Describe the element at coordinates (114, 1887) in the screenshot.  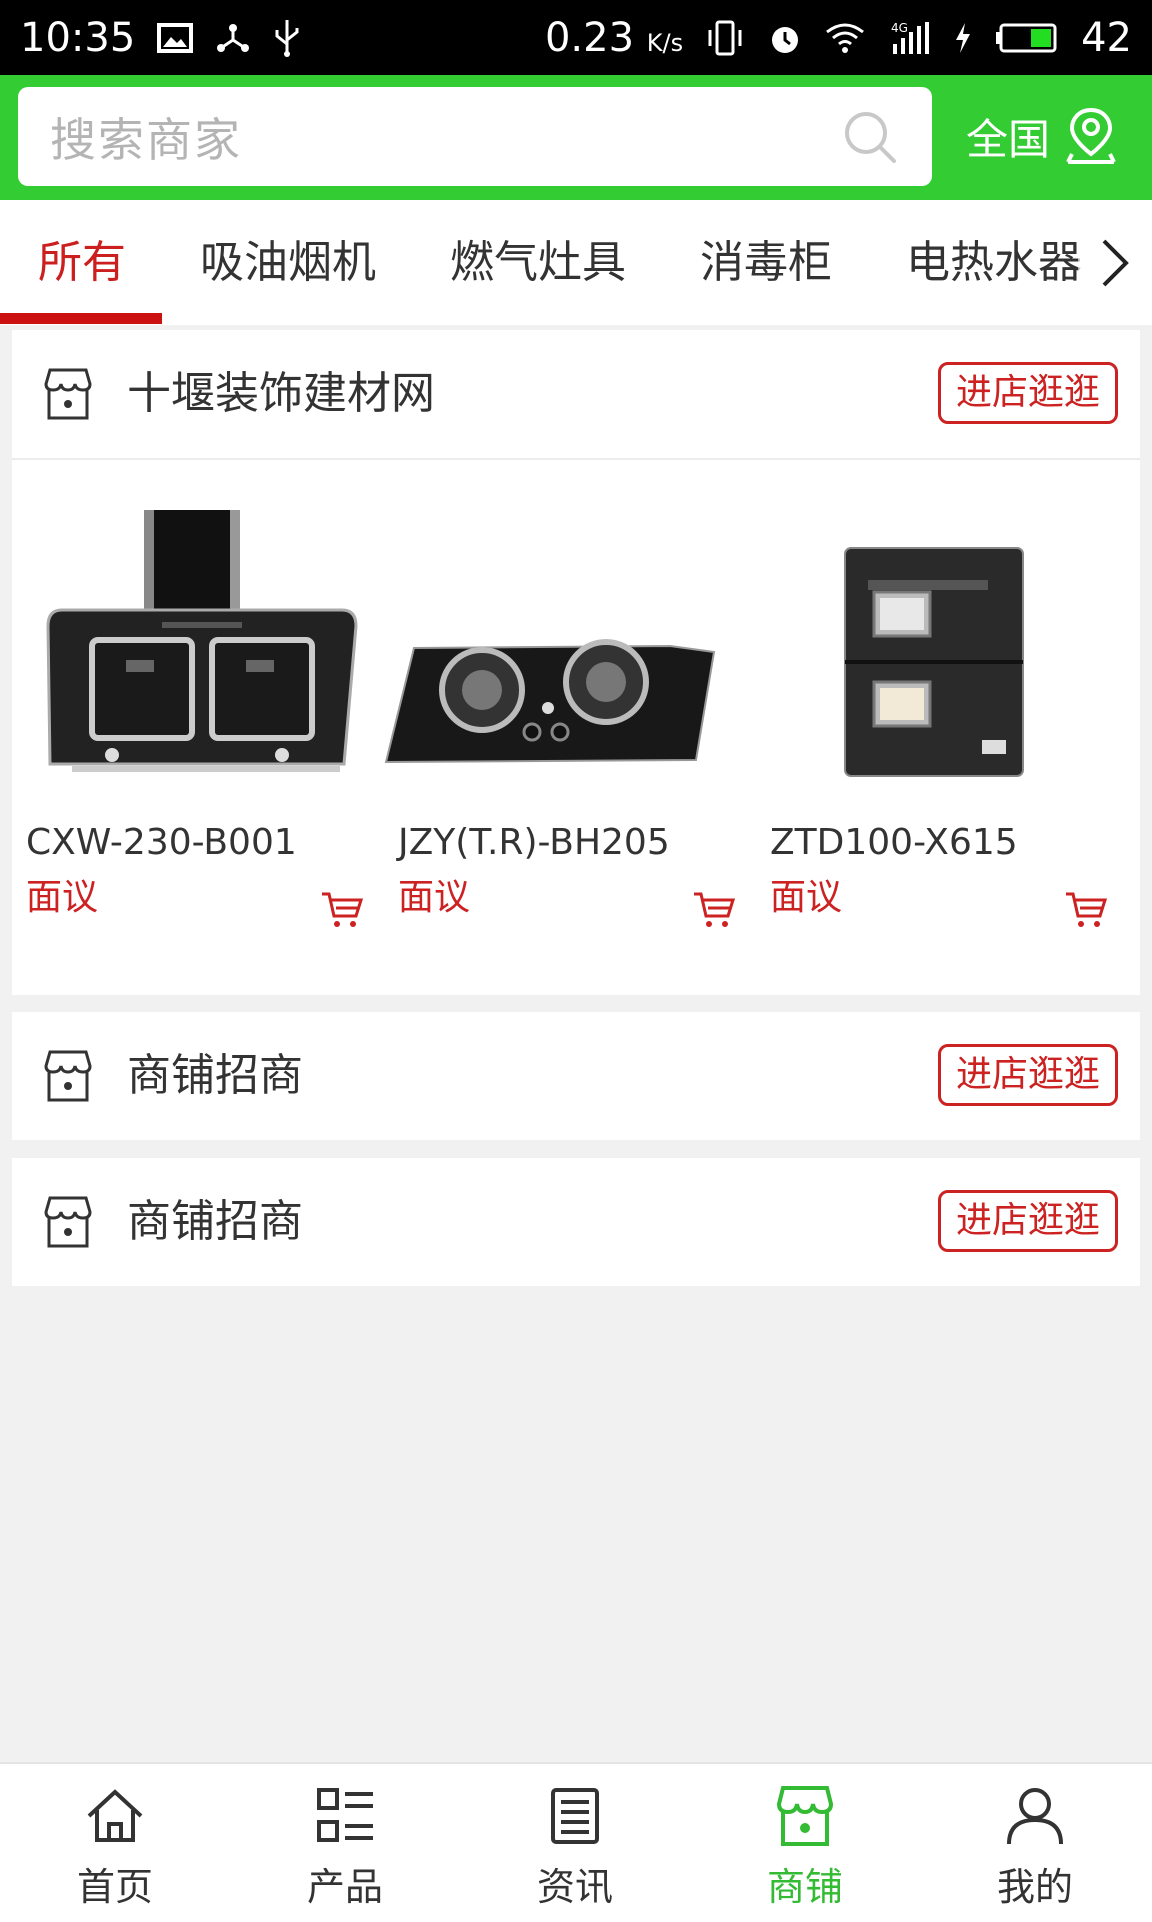
I see `nav-label: 首页` at that location.